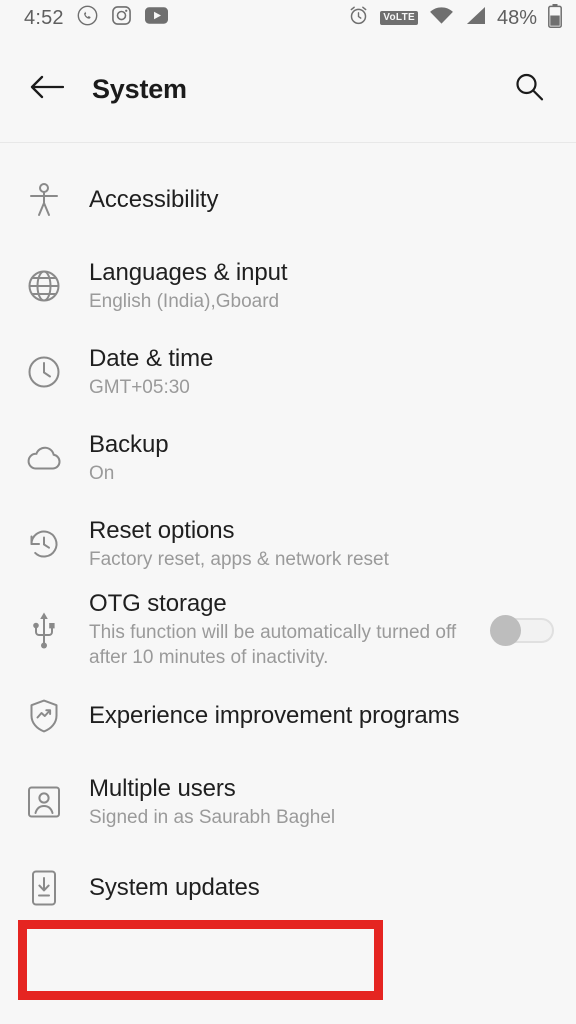 This screenshot has height=1024, width=576. Describe the element at coordinates (188, 272) in the screenshot. I see `row-title: Languages & input` at that location.